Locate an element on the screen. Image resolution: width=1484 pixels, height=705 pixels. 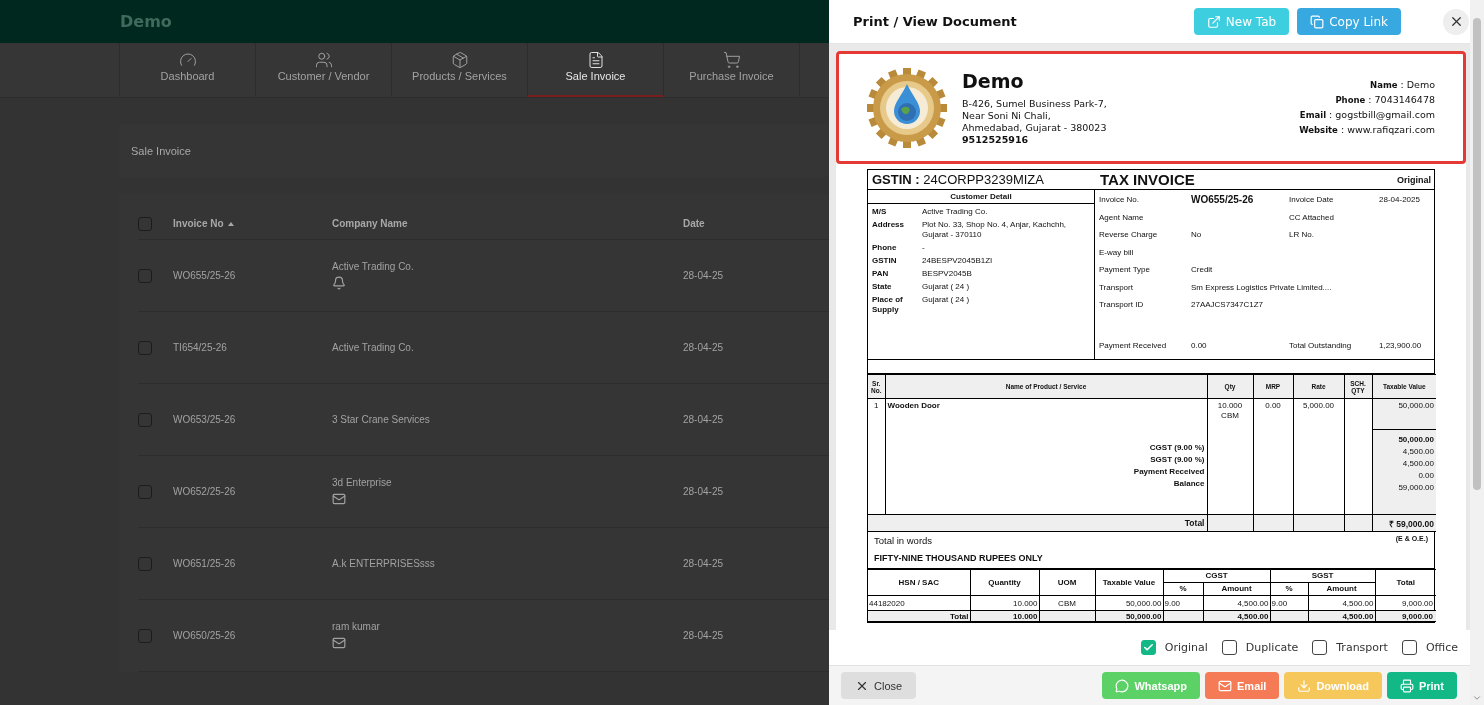
field-value: 27AAJCS7347C1Z7 is located at coordinates (1228, 305).